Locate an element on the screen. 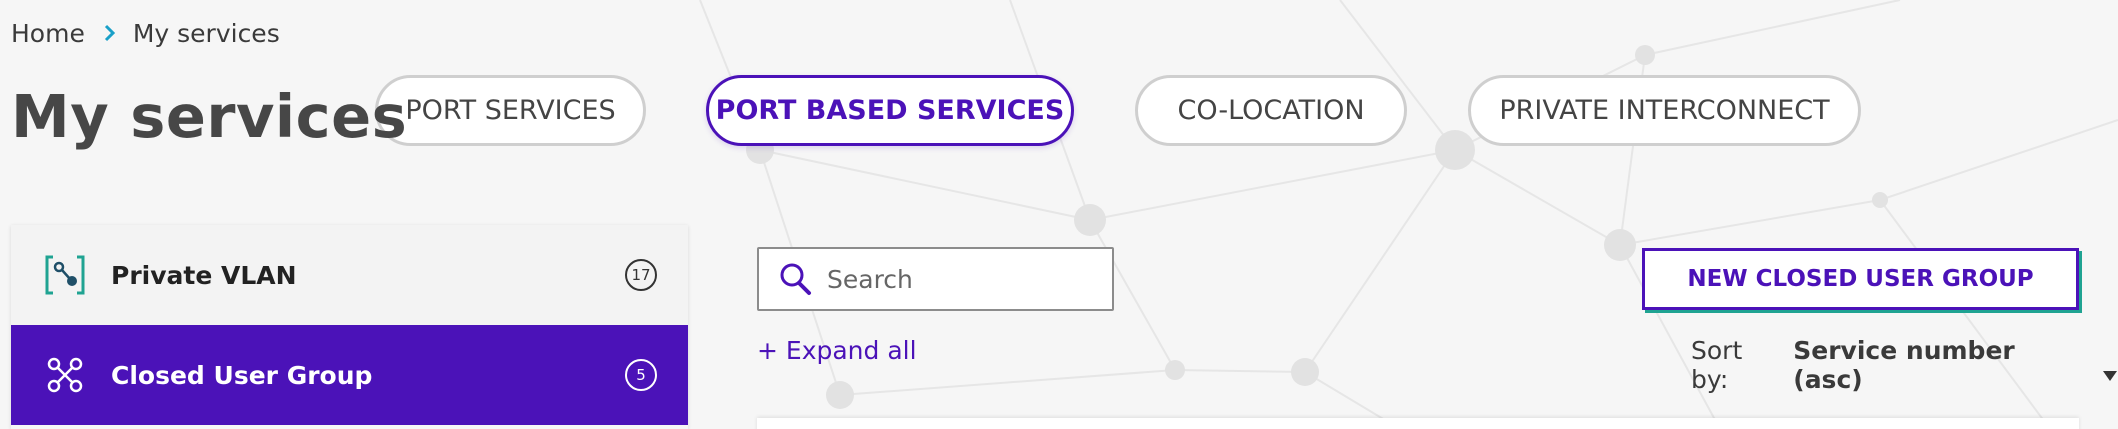 This screenshot has width=2118, height=429. search-icon is located at coordinates (796, 279).